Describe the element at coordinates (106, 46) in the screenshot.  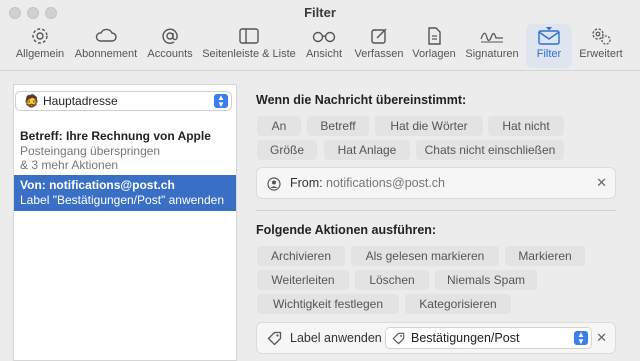
I see `tab-abonnement: Abonnement` at that location.